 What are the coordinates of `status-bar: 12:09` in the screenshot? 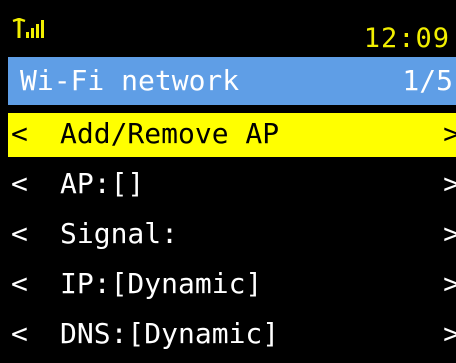 It's located at (228, 27).